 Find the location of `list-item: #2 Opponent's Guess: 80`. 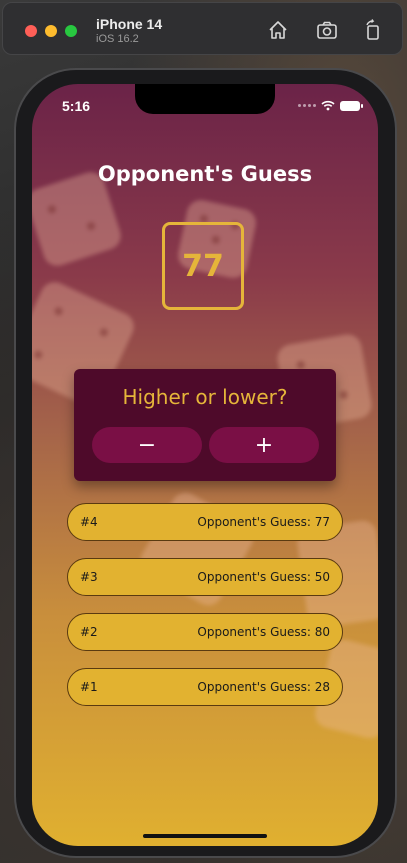

list-item: #2 Opponent's Guess: 80 is located at coordinates (205, 632).